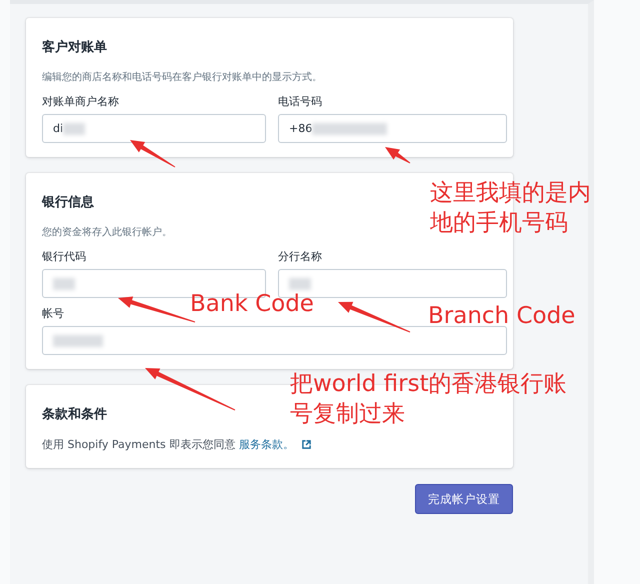 This screenshot has width=640, height=584. Describe the element at coordinates (68, 202) in the screenshot. I see `section-title: 银行信息` at that location.